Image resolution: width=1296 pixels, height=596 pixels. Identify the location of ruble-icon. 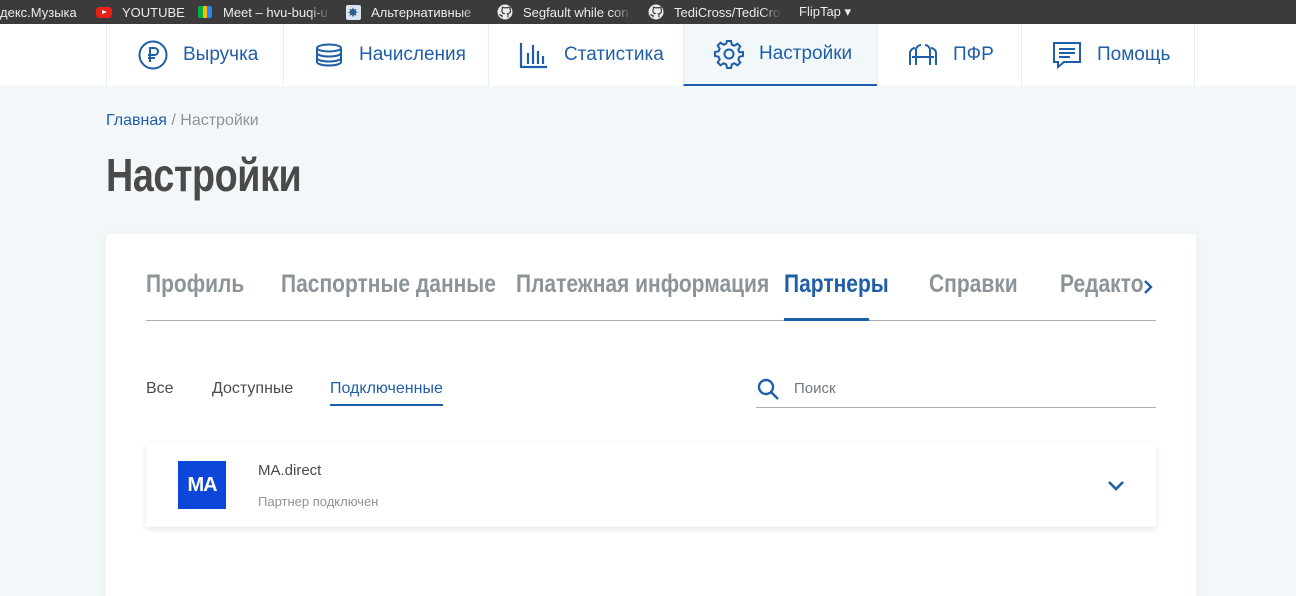
(153, 55).